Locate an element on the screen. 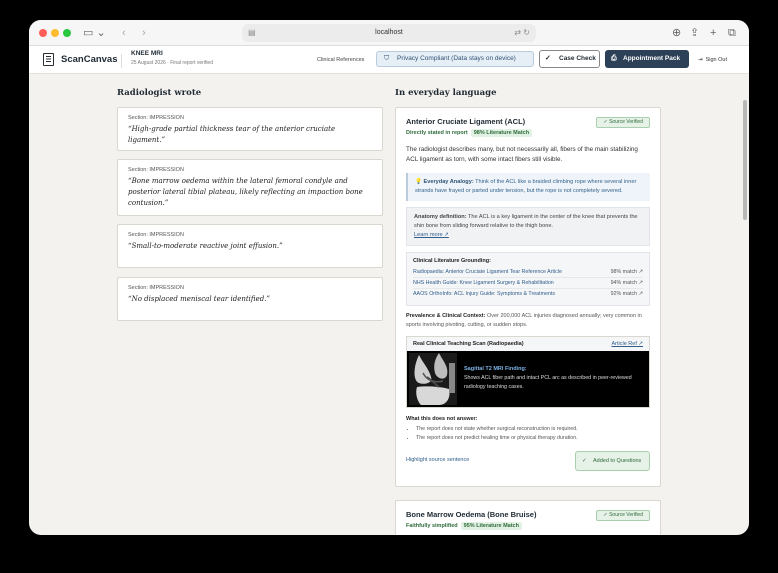 The height and width of the screenshot is (573, 778). browser-toolbar: ▭ ⌄ ‹ › ▤ localhost ⇄ ↻ ⊕ ⇪ + ⧉ is located at coordinates (389, 33).